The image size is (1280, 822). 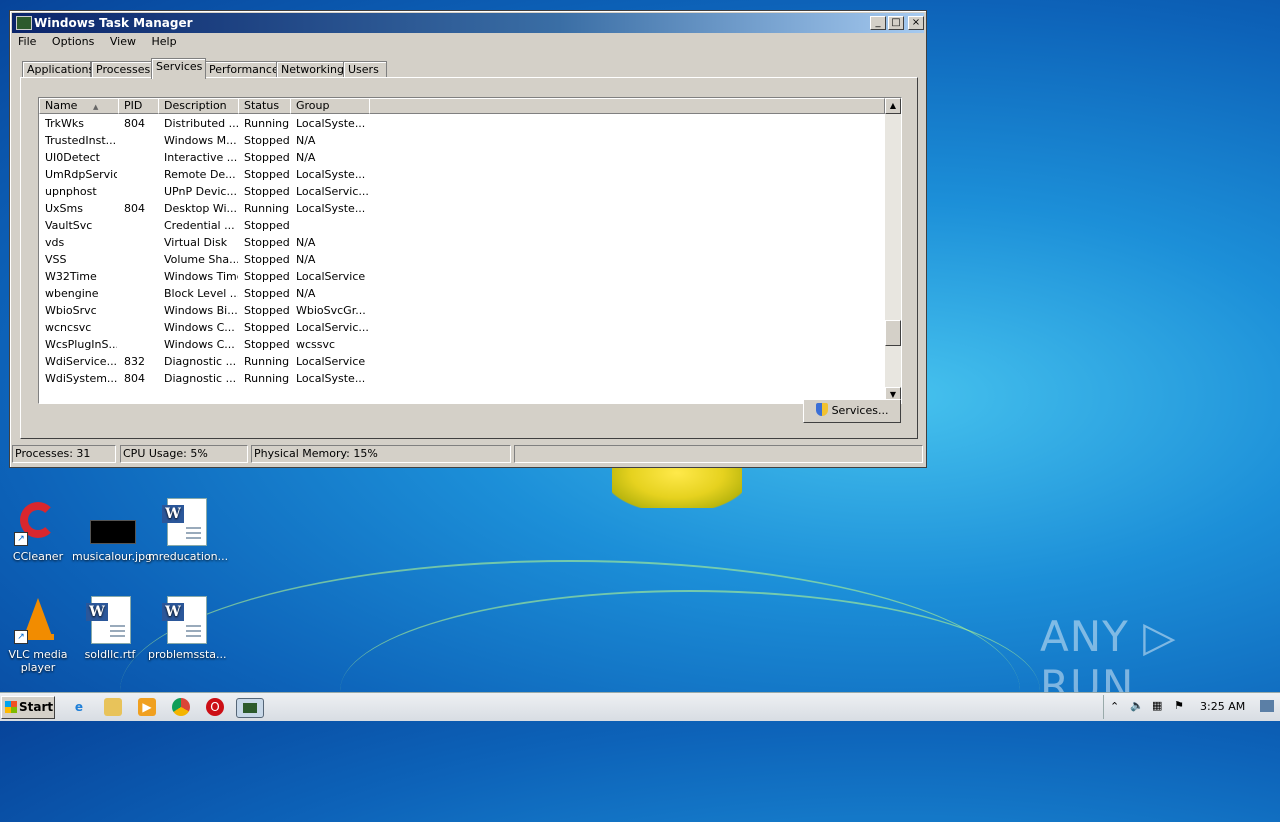 I want to click on table-row: WcsPlugInS... Windows C... Stopped wcssvc, so click(x=461, y=344).